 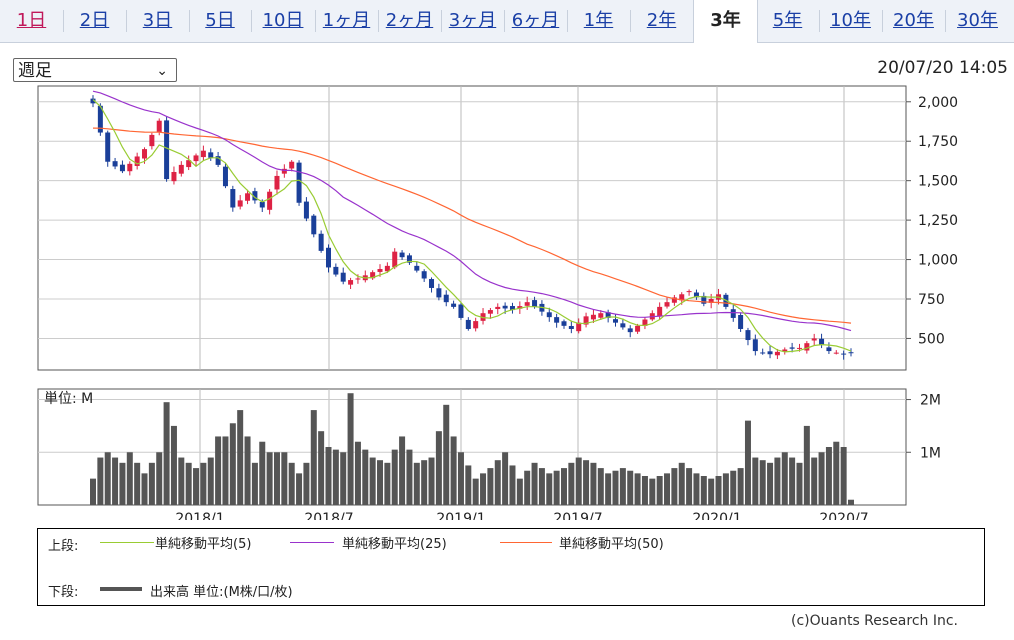 I want to click on x-tick-label: 2018/7, so click(x=328, y=515).